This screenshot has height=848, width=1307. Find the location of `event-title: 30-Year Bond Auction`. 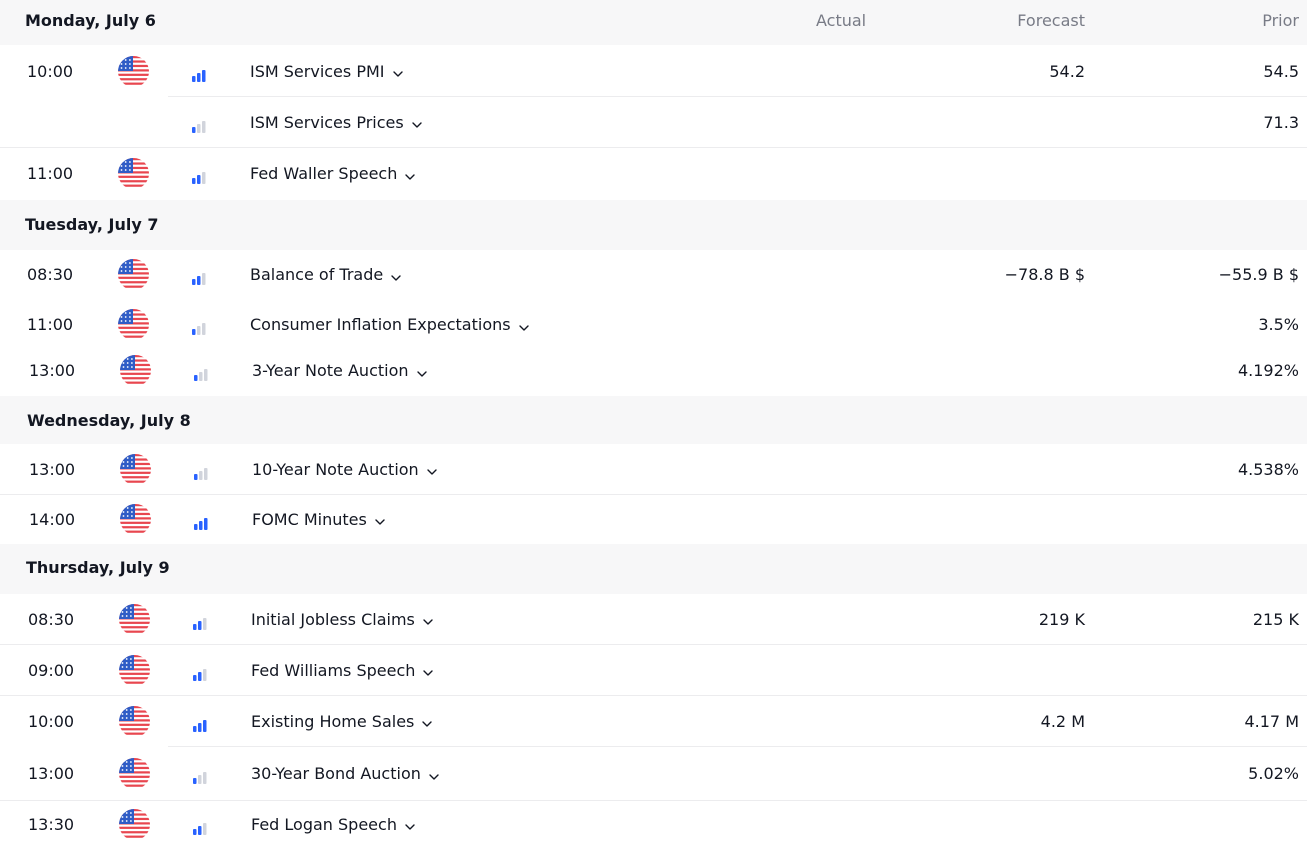

event-title: 30-Year Bond Auction is located at coordinates (345, 773).